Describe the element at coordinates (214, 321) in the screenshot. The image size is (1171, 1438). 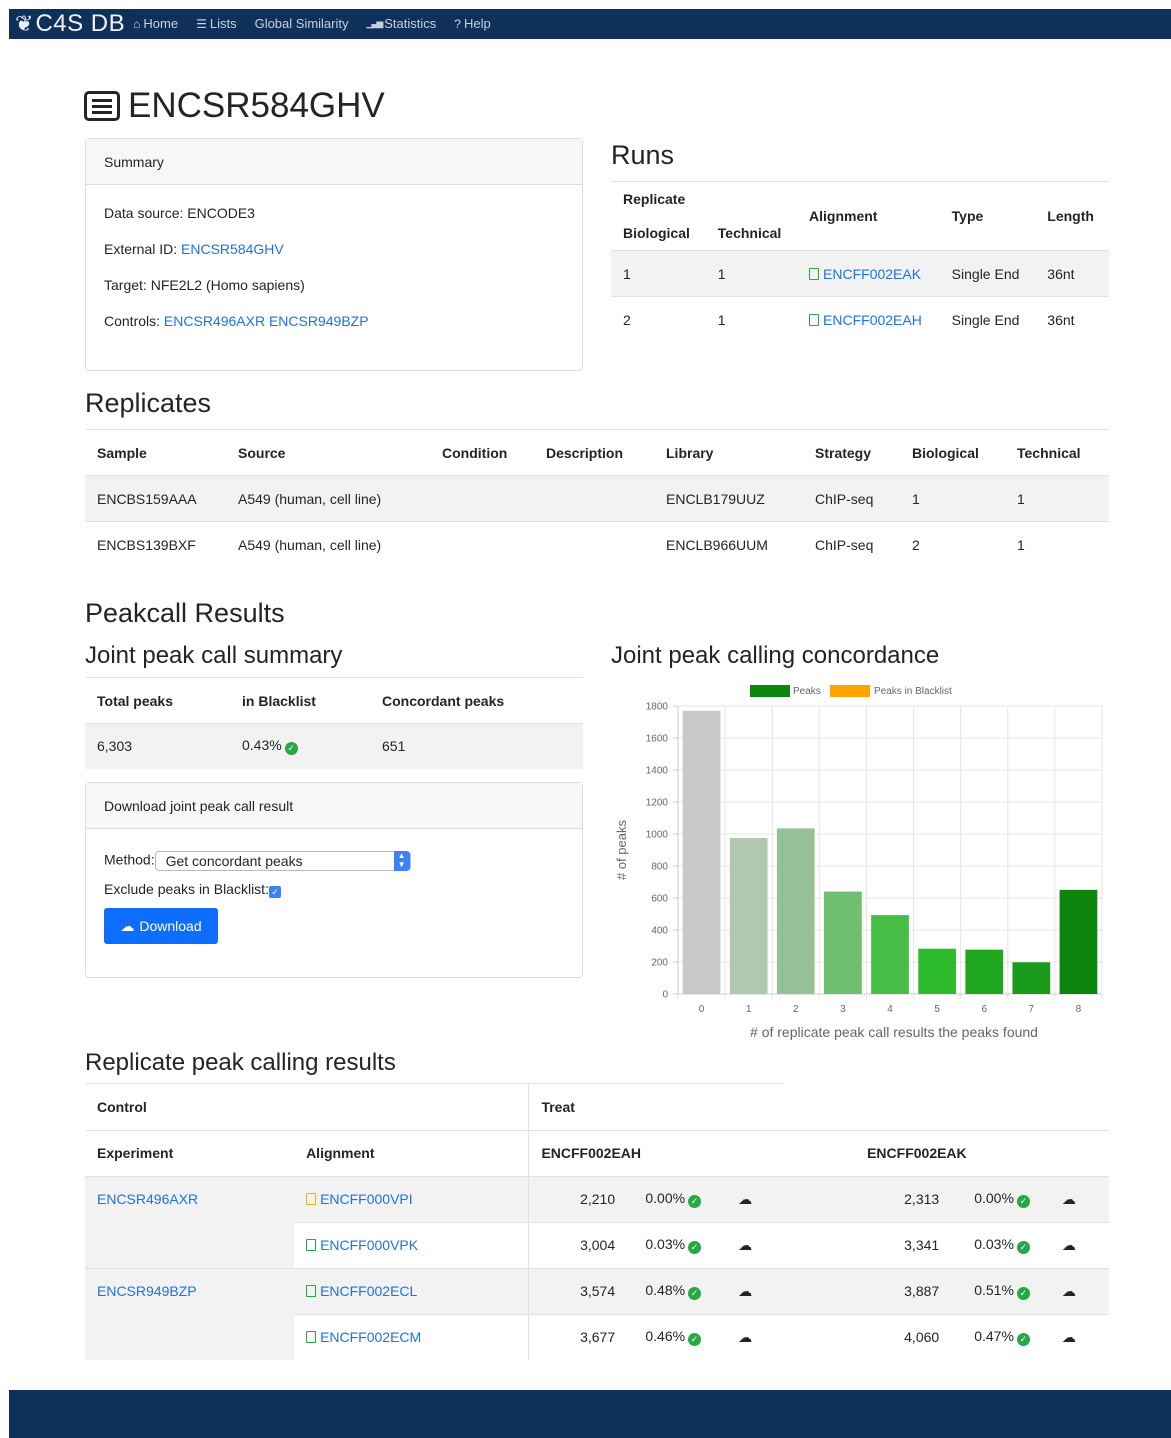
I see `control-link: ENCSR496AXR` at that location.